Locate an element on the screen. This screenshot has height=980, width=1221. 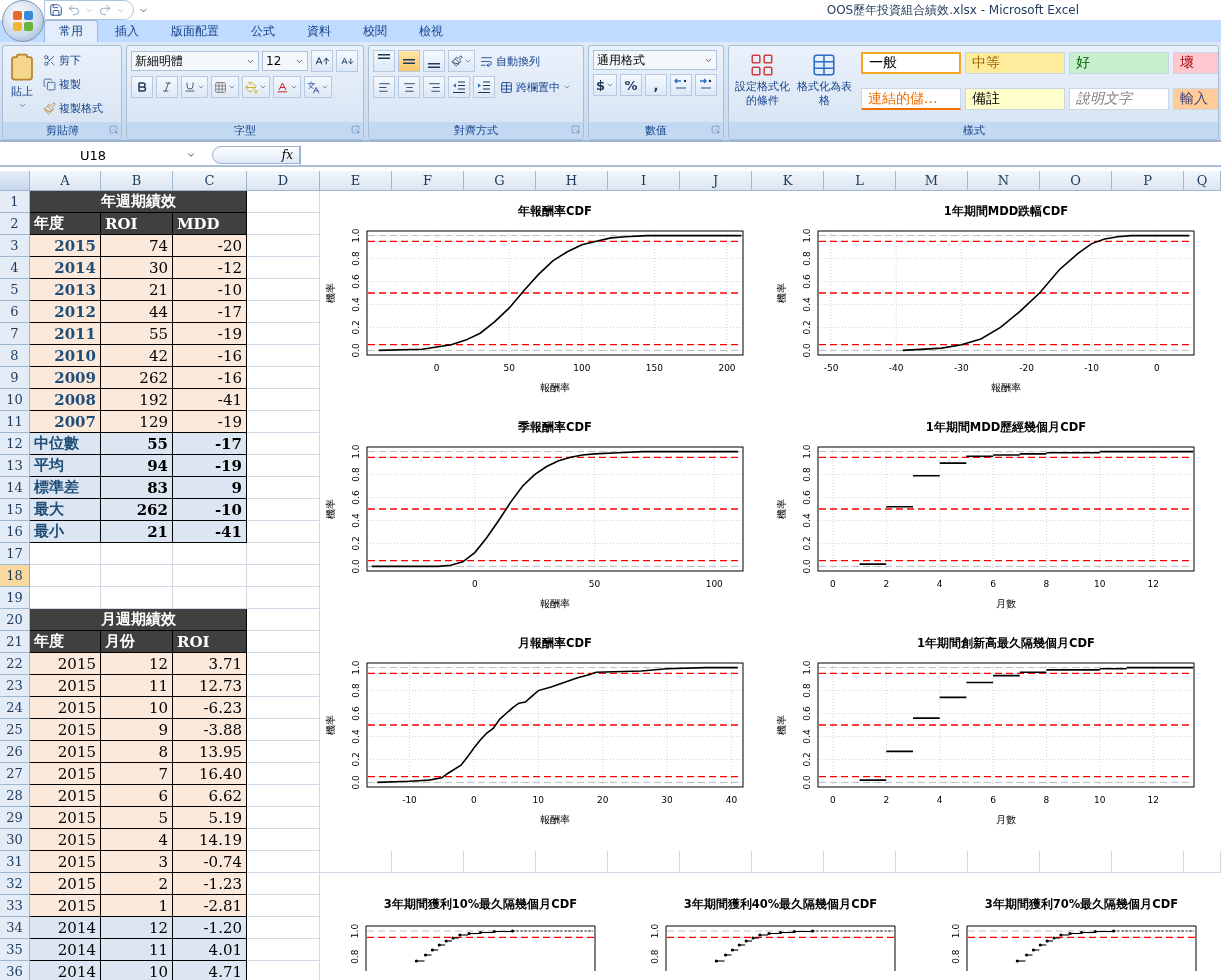
column-heading: D is located at coordinates (283, 181).